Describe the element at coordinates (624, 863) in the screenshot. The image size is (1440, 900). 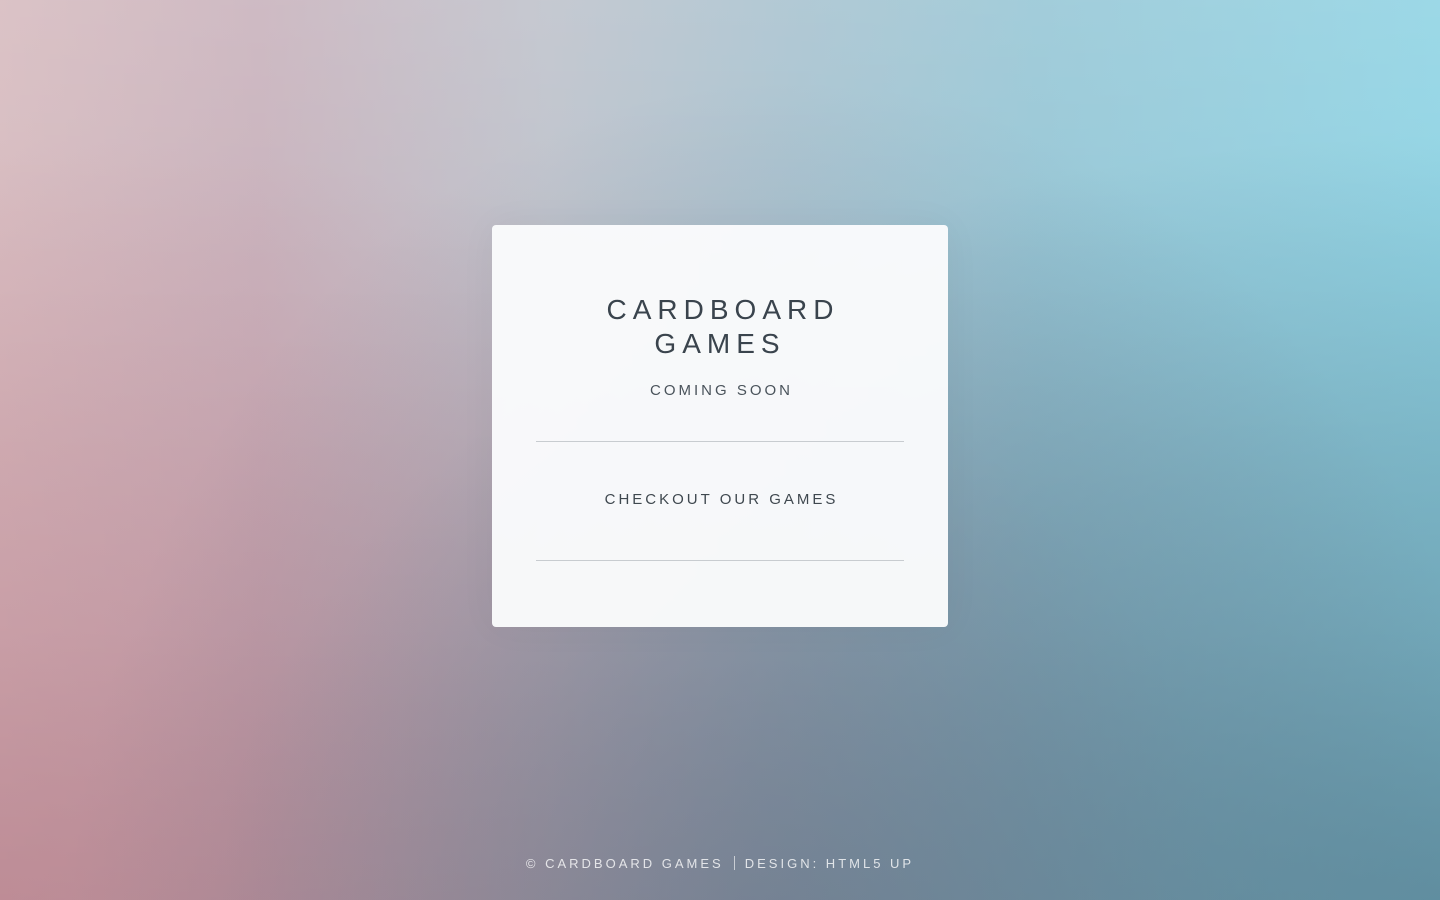
I see `footer-copyright: © CARDBOARD GAMES` at that location.